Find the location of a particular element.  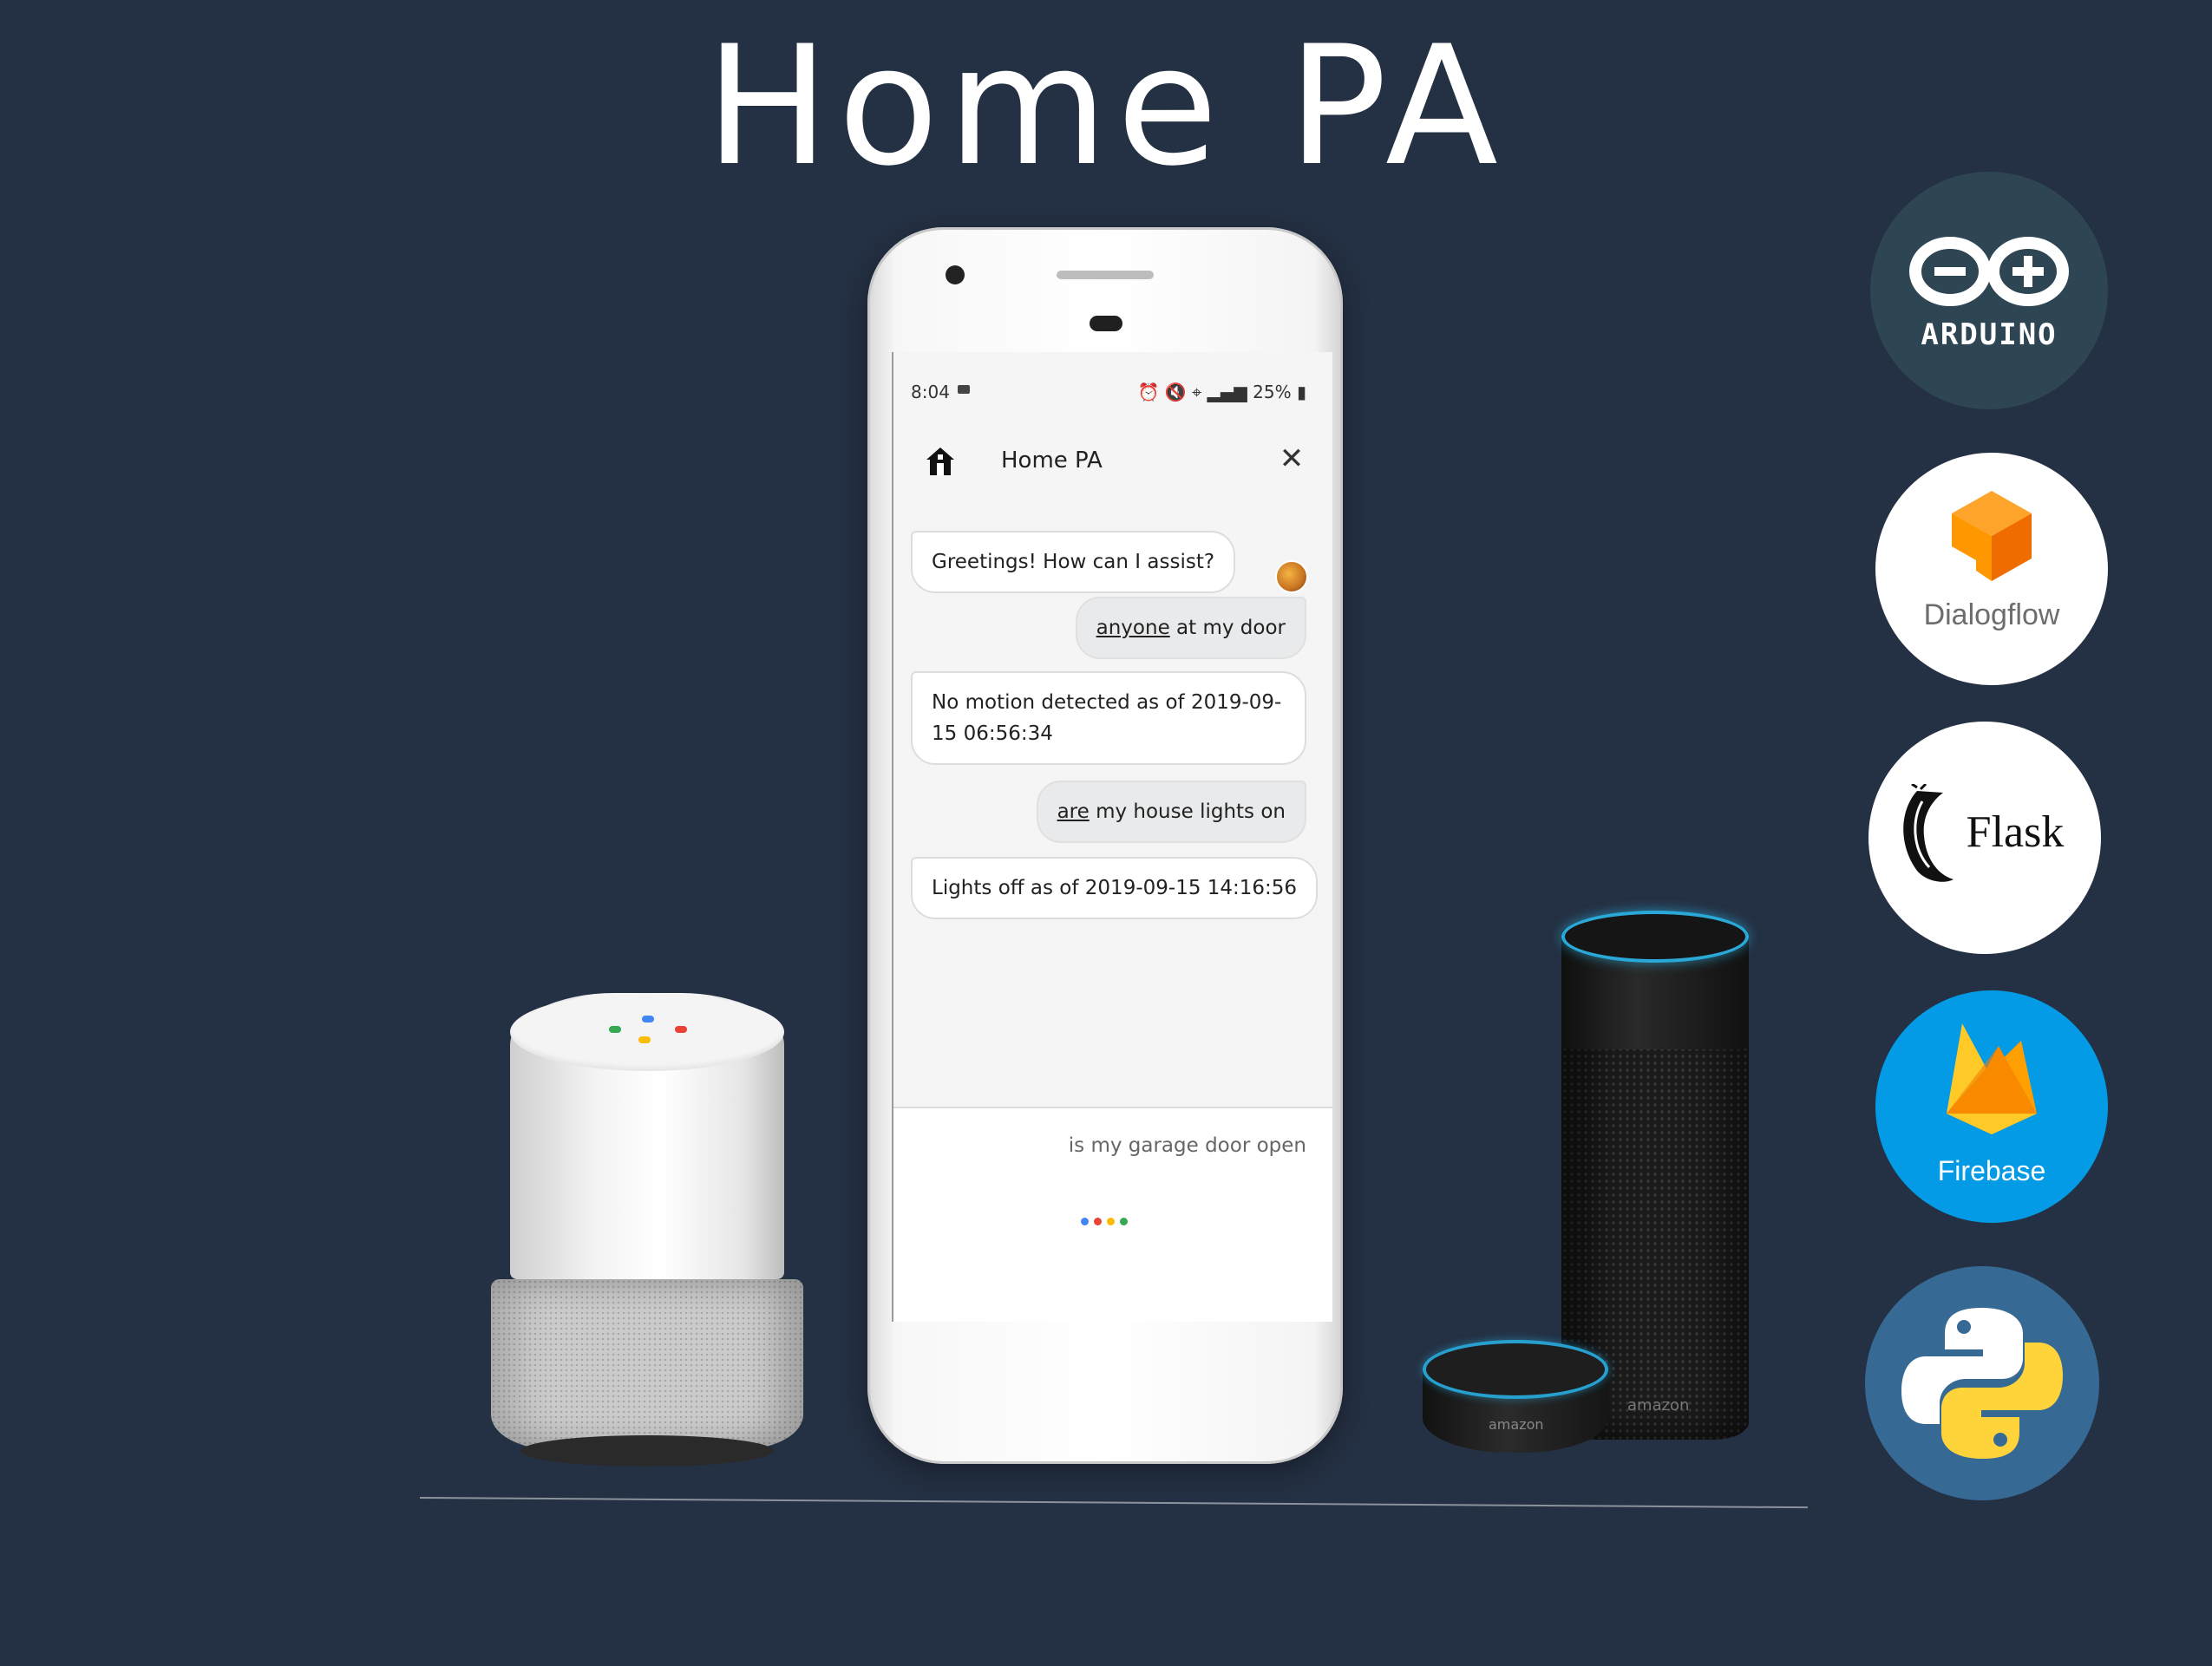

dialogflow-cube-icon is located at coordinates (1992, 536).